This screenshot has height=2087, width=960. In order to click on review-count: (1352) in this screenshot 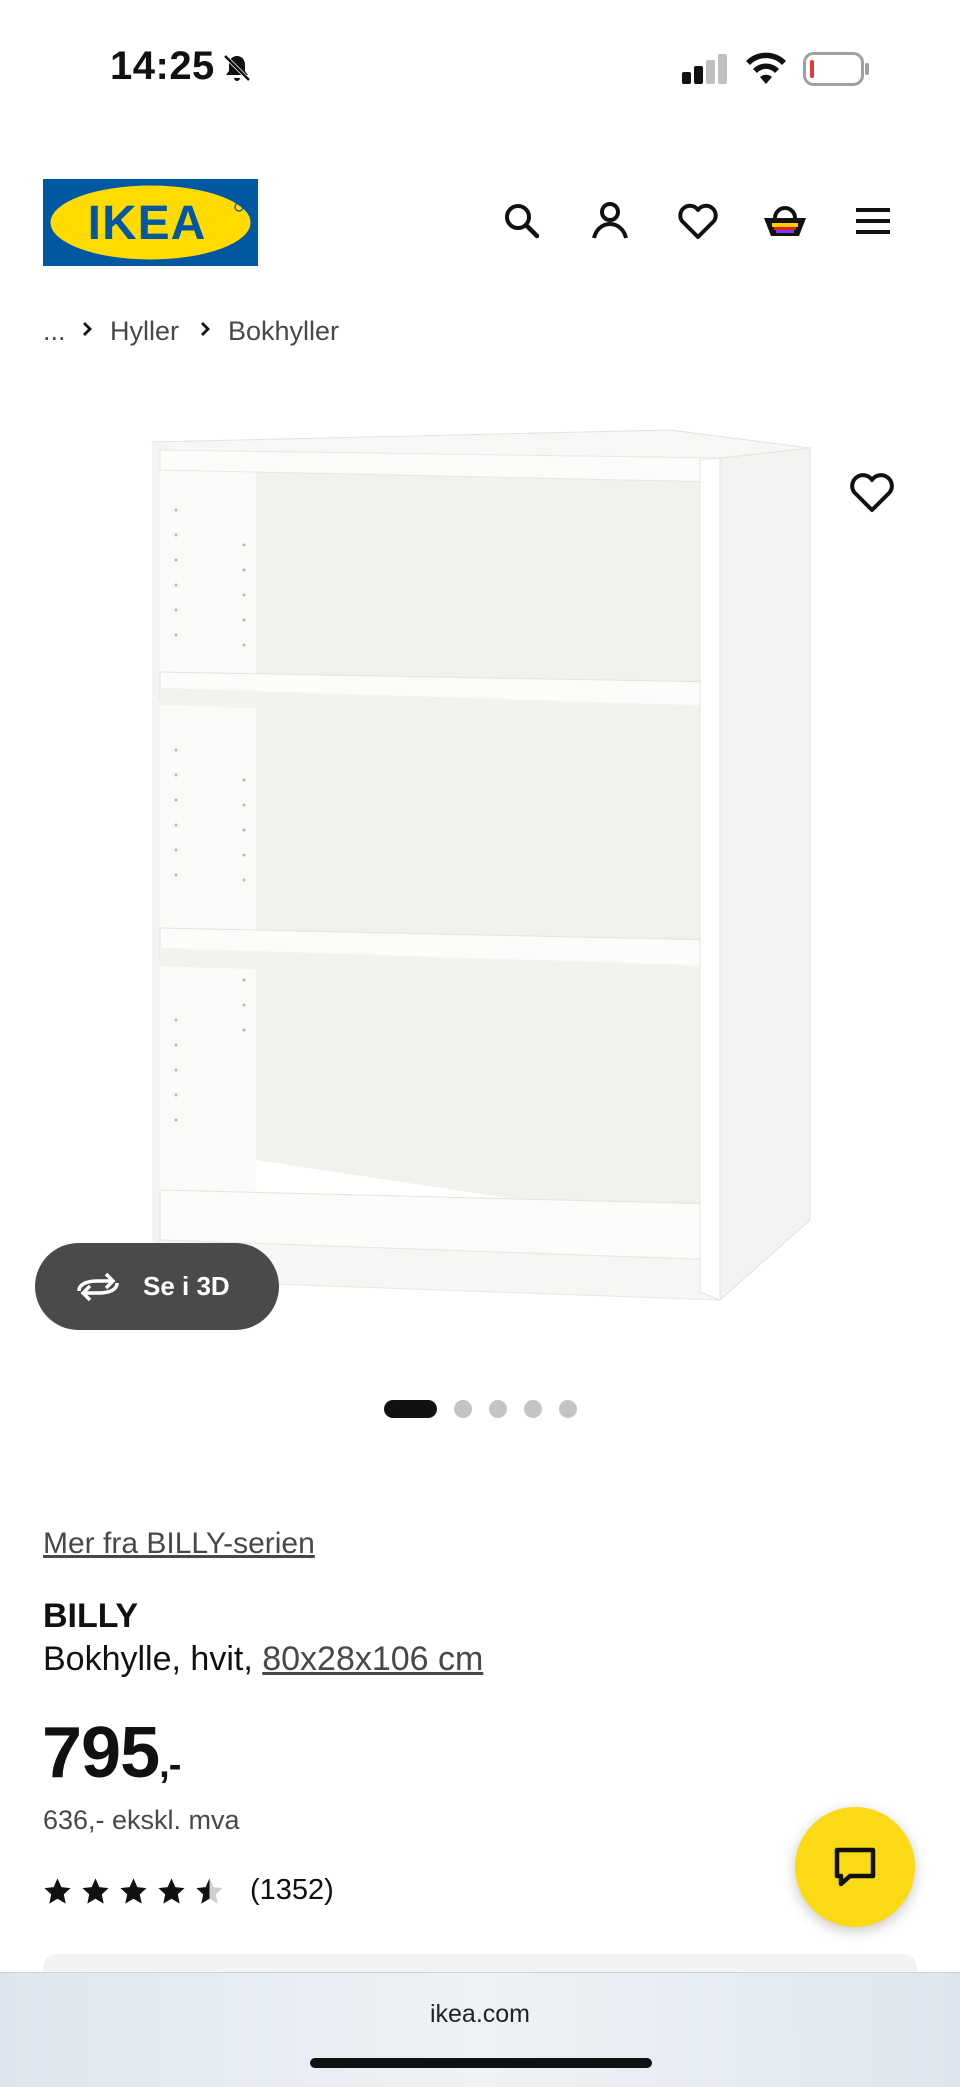, I will do `click(292, 1890)`.